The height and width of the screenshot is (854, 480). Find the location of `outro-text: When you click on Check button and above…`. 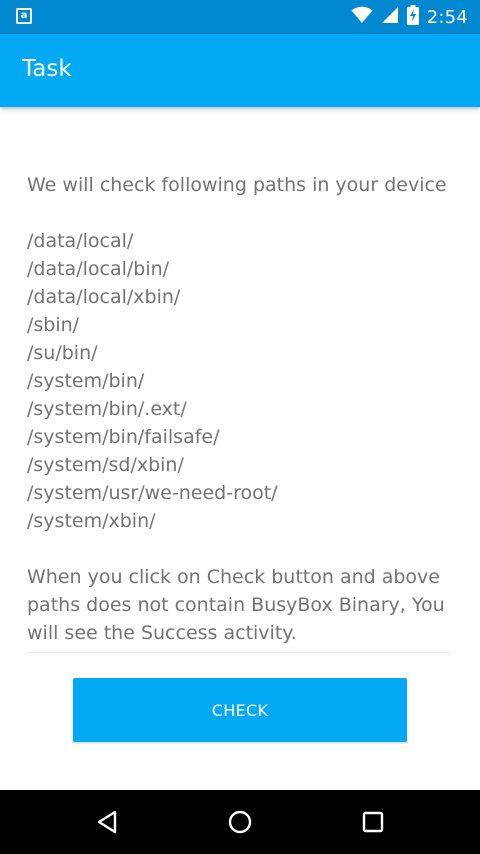

outro-text: When you click on Check button and above… is located at coordinates (236, 605).